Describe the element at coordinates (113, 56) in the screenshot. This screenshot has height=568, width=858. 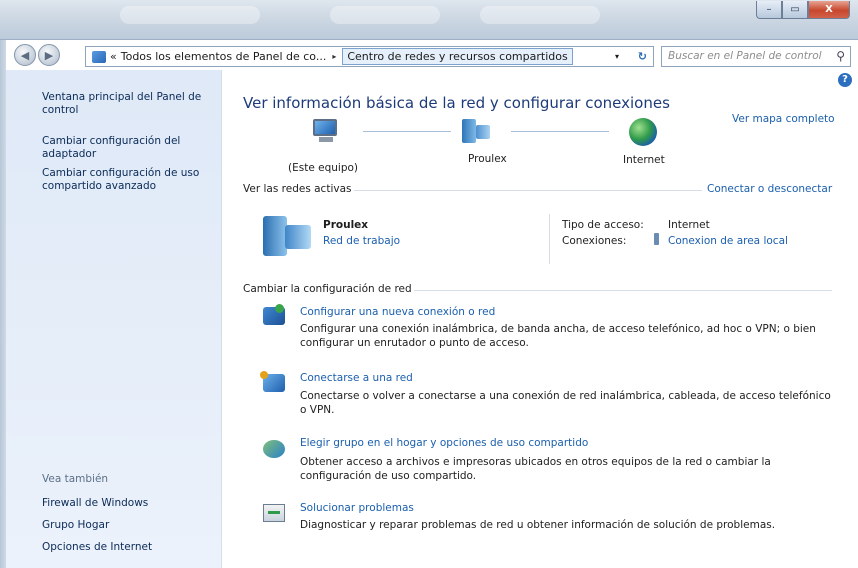
I see `breadcrumb-overflow: «` at that location.